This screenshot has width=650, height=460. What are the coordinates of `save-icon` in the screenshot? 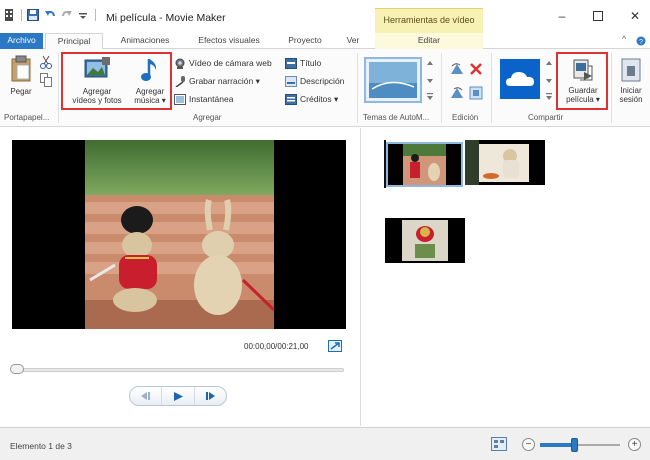 It's located at (33, 15).